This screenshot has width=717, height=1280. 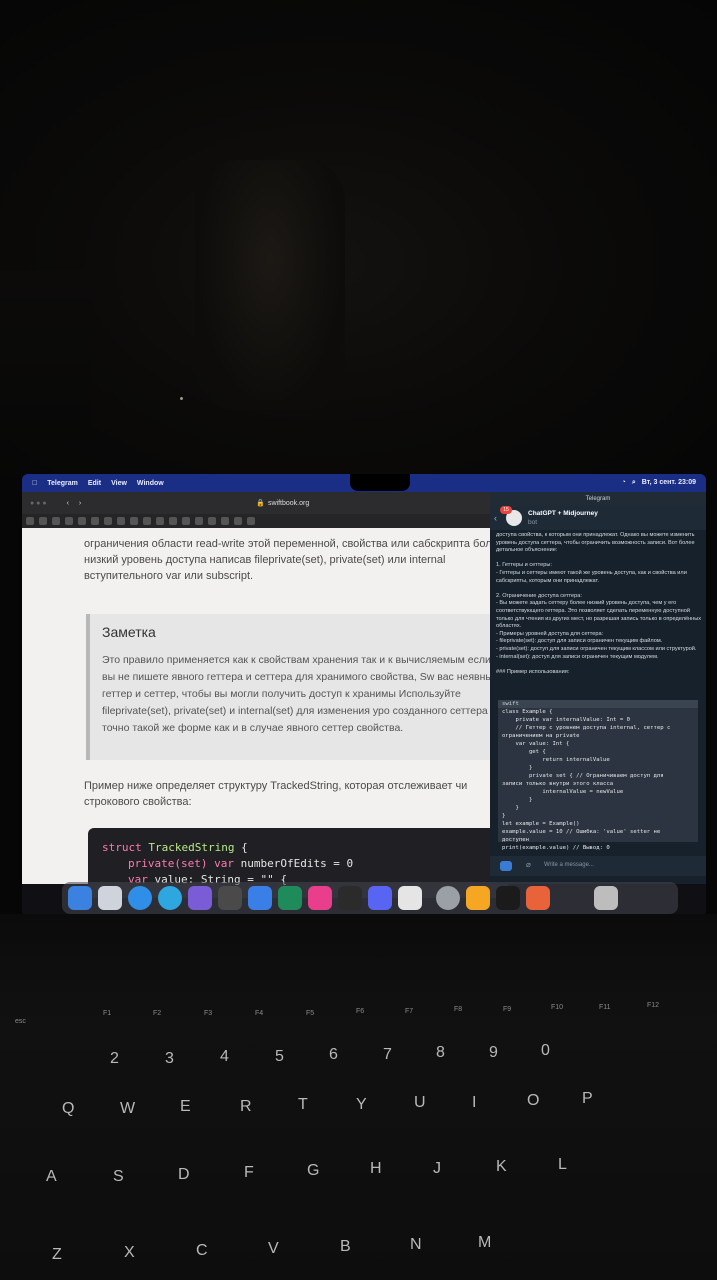 I want to click on forward-icon: ›, so click(x=80, y=503).